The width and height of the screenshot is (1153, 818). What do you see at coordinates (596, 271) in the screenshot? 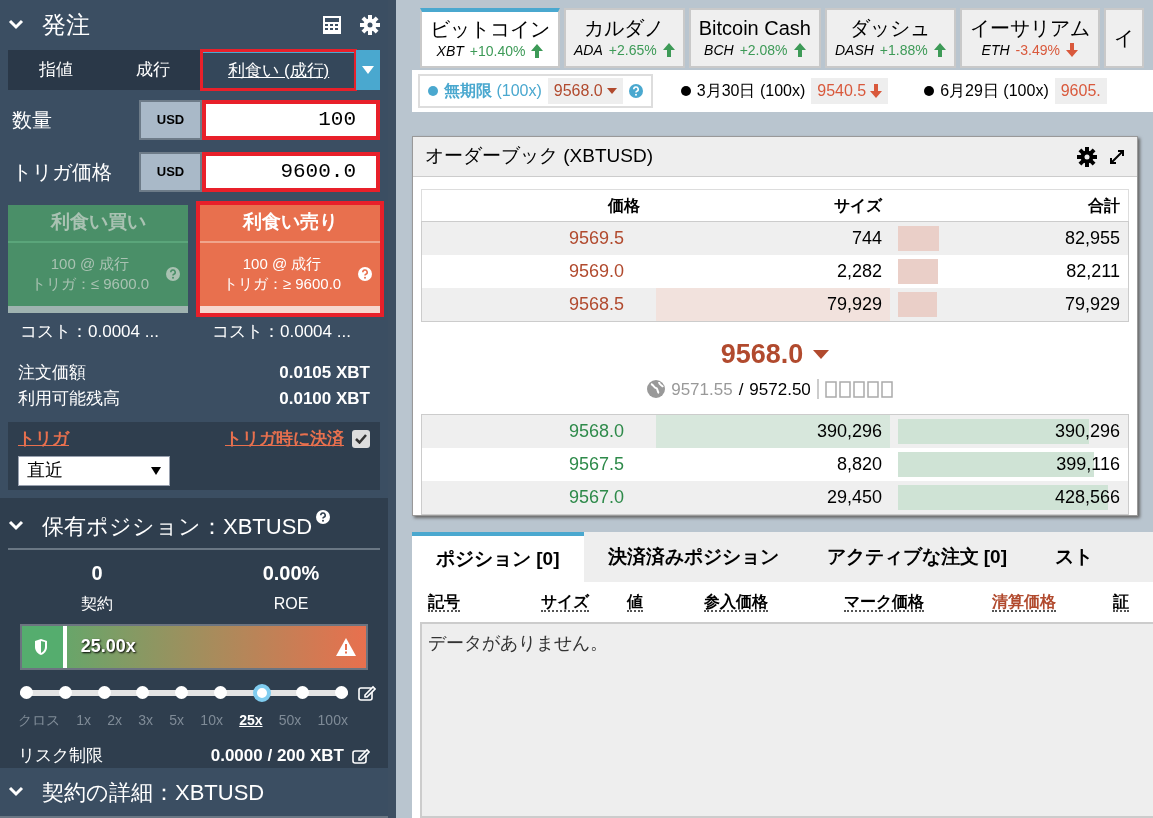
I see `price-cell-text: 9569.0` at bounding box center [596, 271].